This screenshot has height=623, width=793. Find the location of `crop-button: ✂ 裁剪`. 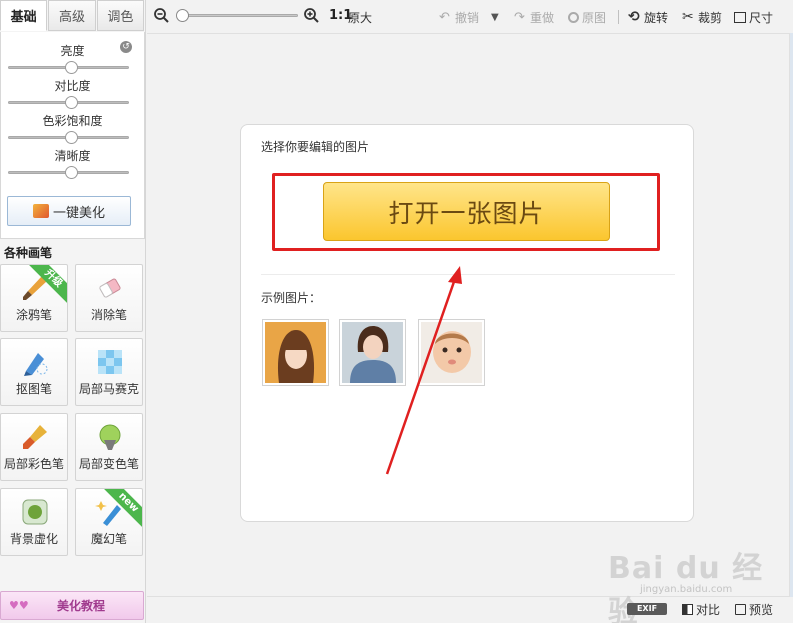

crop-button: ✂ 裁剪 is located at coordinates (702, 17).